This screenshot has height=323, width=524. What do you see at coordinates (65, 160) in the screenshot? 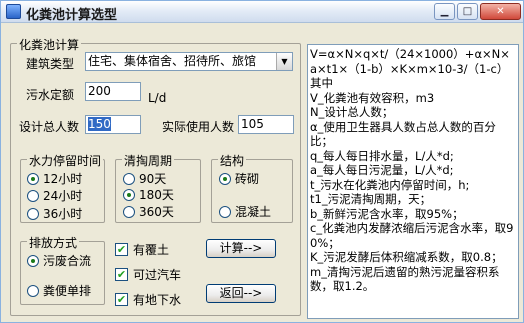
I see `retention-group-title: 水力停留时间` at bounding box center [65, 160].